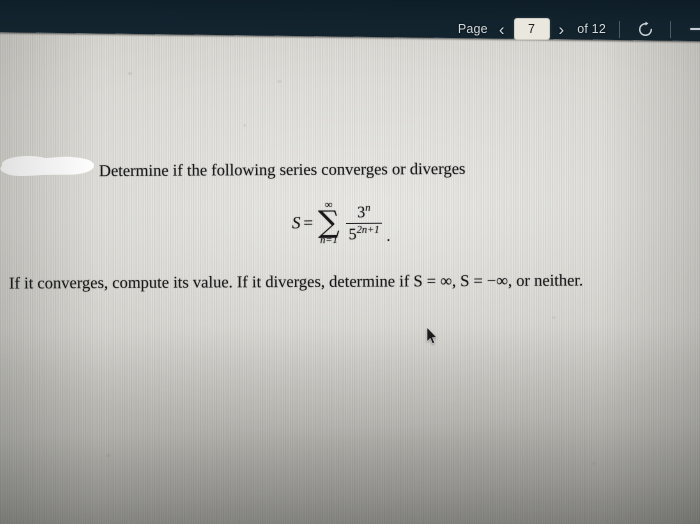  Describe the element at coordinates (341, 223) in the screenshot. I see `math-formula-series: S = ∞ ∑ n=1 3n 52n+1 .` at that location.